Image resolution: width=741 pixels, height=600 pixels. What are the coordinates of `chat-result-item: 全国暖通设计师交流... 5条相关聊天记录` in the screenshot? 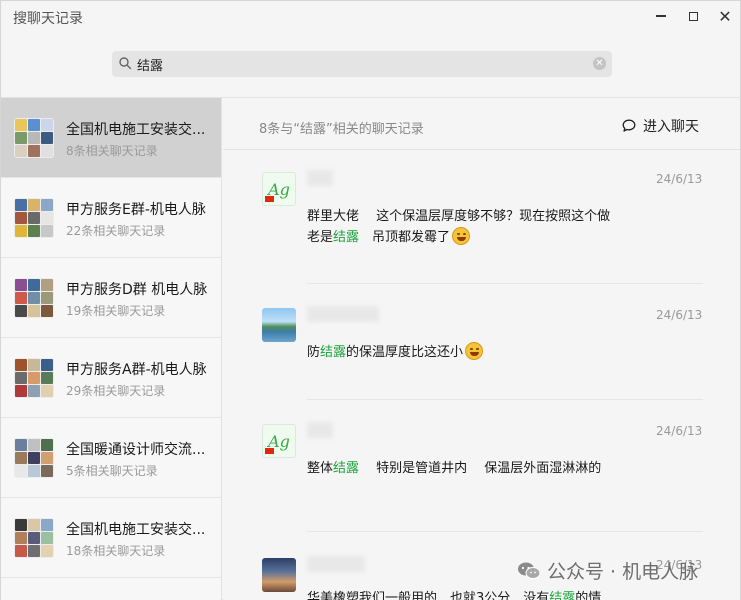 It's located at (111, 458).